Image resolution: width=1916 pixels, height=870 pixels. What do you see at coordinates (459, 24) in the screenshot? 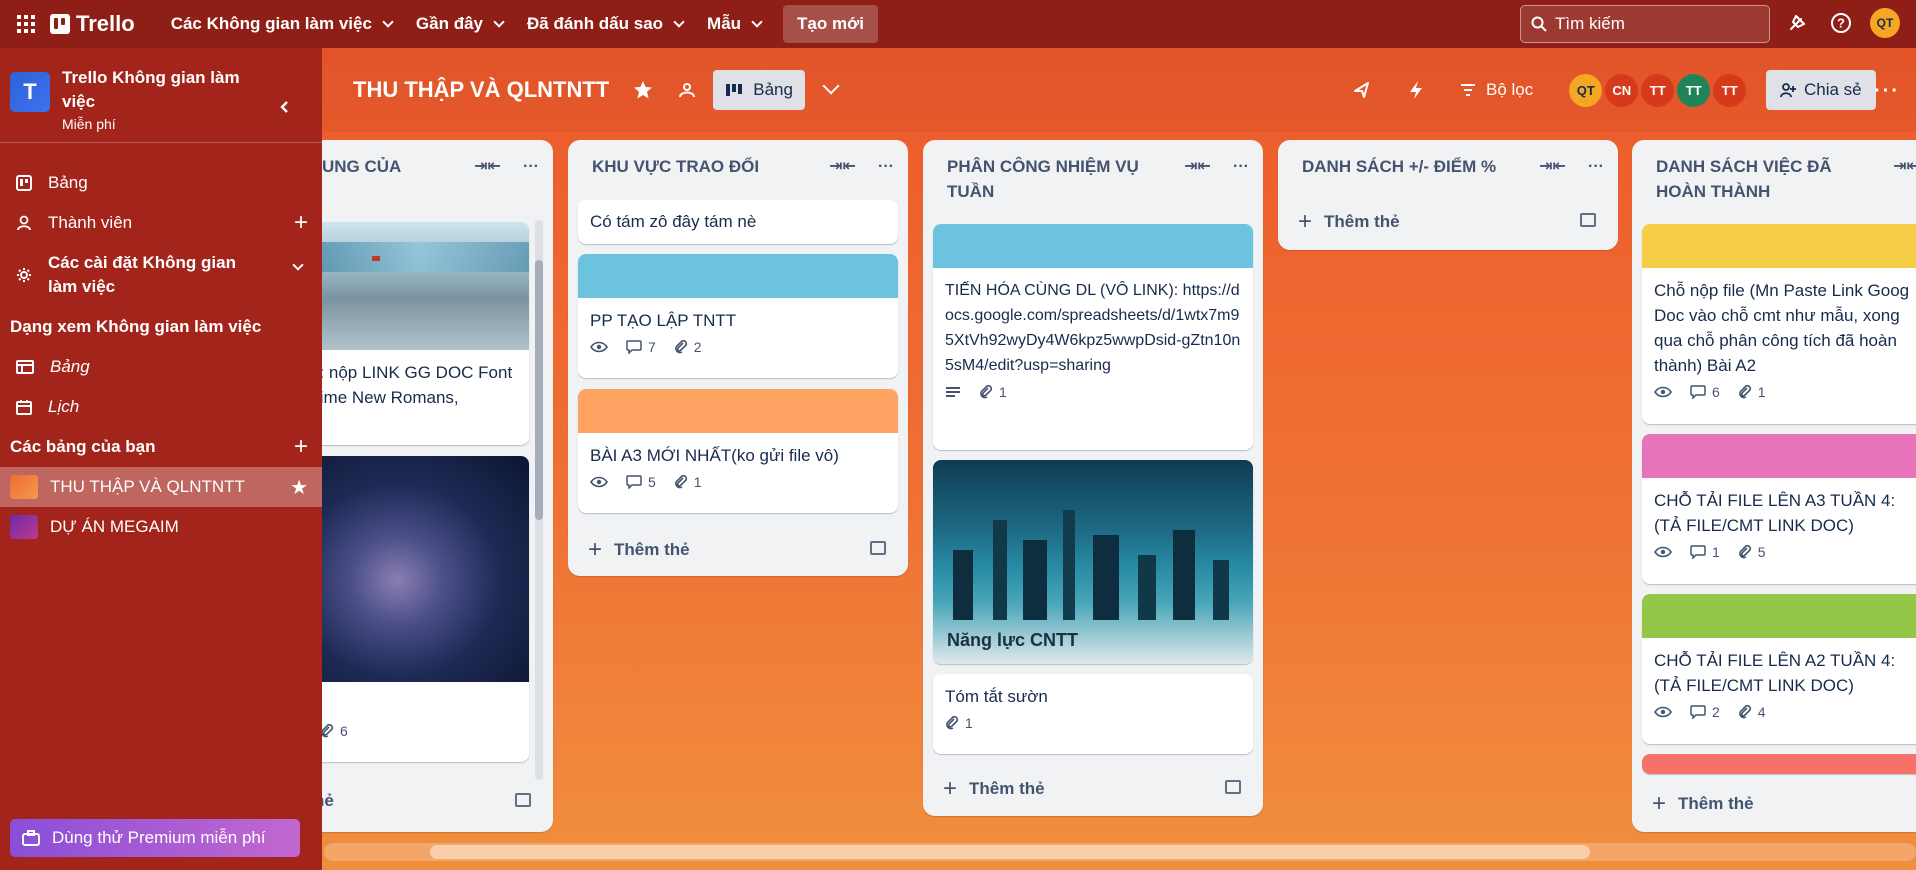
I see `nav-recent: Gần đây` at bounding box center [459, 24].